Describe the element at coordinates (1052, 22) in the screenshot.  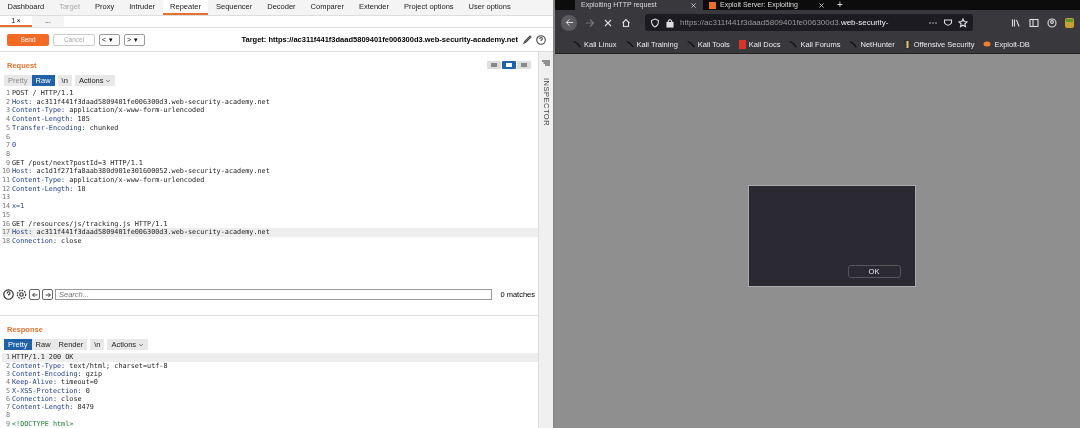
I see `account-icon` at that location.